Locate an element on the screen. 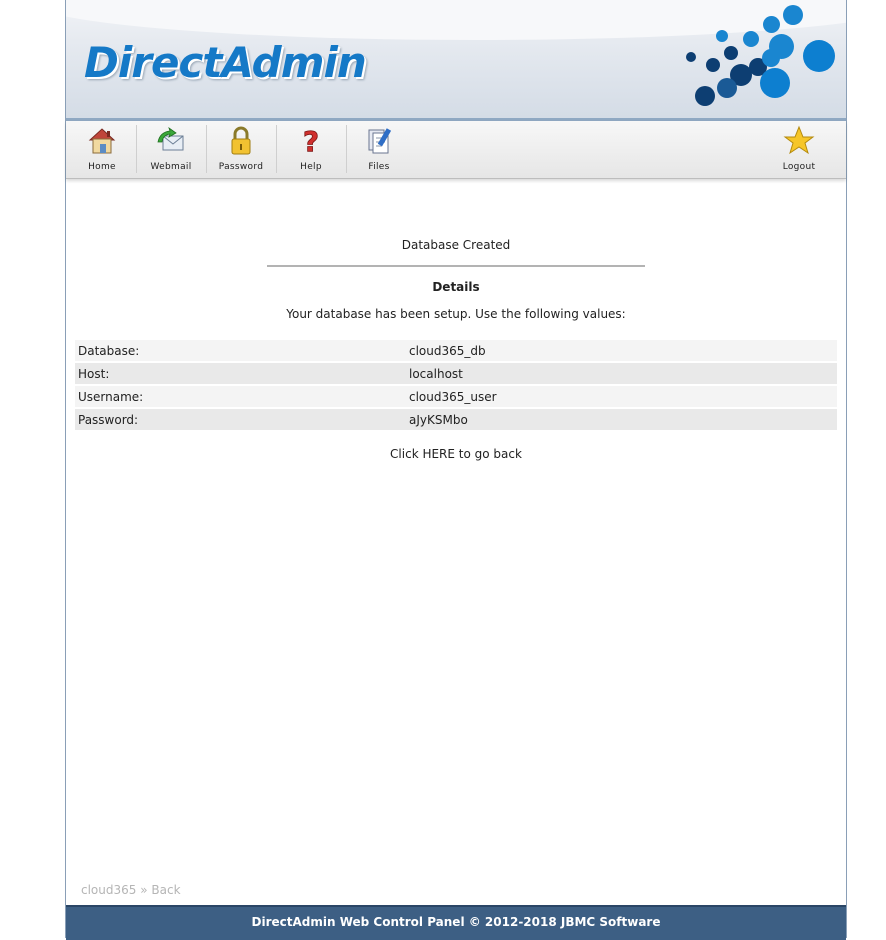 The image size is (886, 940). webmail-button: Webmail is located at coordinates (171, 149).